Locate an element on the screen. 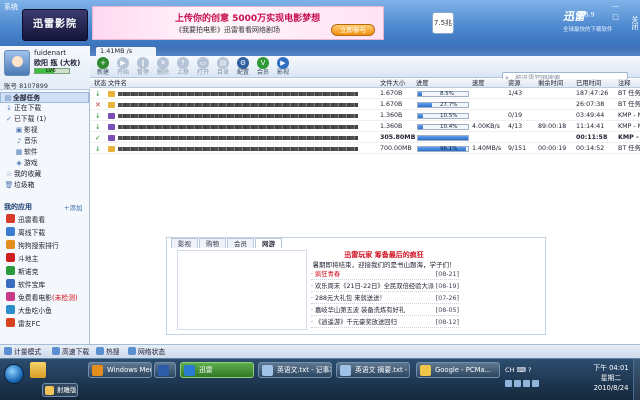 This screenshot has width=640, height=400. news-item: · 疯狂青春 [08-21] is located at coordinates (385, 275).